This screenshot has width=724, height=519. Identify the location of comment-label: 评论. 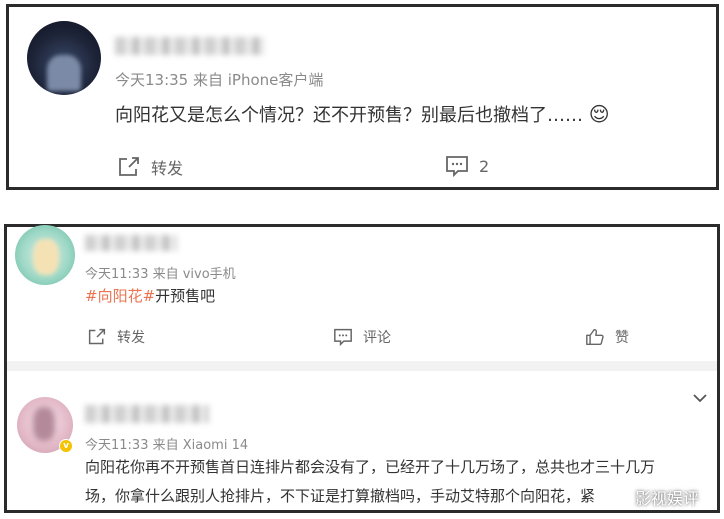
(377, 338).